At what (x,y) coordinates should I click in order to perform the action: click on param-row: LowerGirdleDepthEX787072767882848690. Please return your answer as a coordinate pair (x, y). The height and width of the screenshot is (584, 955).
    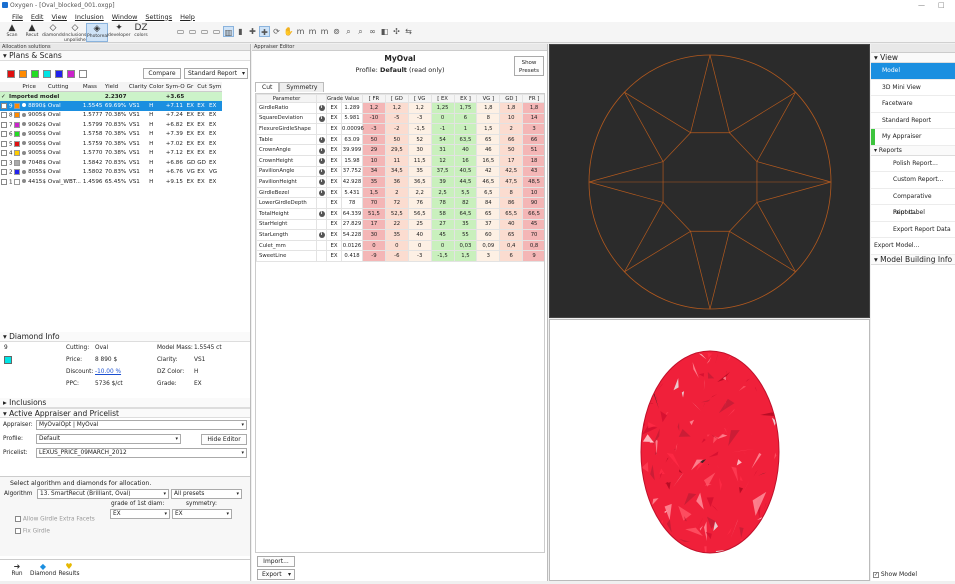
    Looking at the image, I should click on (401, 203).